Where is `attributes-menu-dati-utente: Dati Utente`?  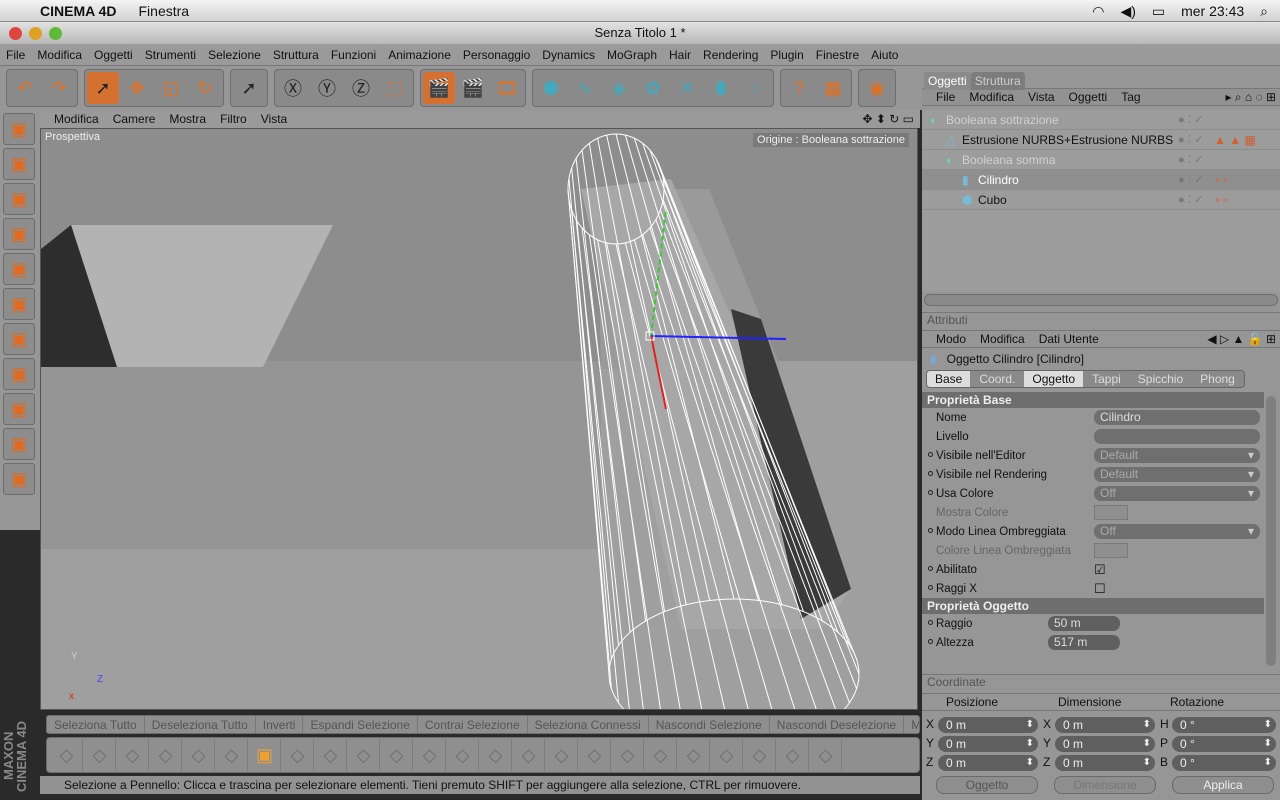
attributes-menu-dati-utente: Dati Utente is located at coordinates (1069, 339).